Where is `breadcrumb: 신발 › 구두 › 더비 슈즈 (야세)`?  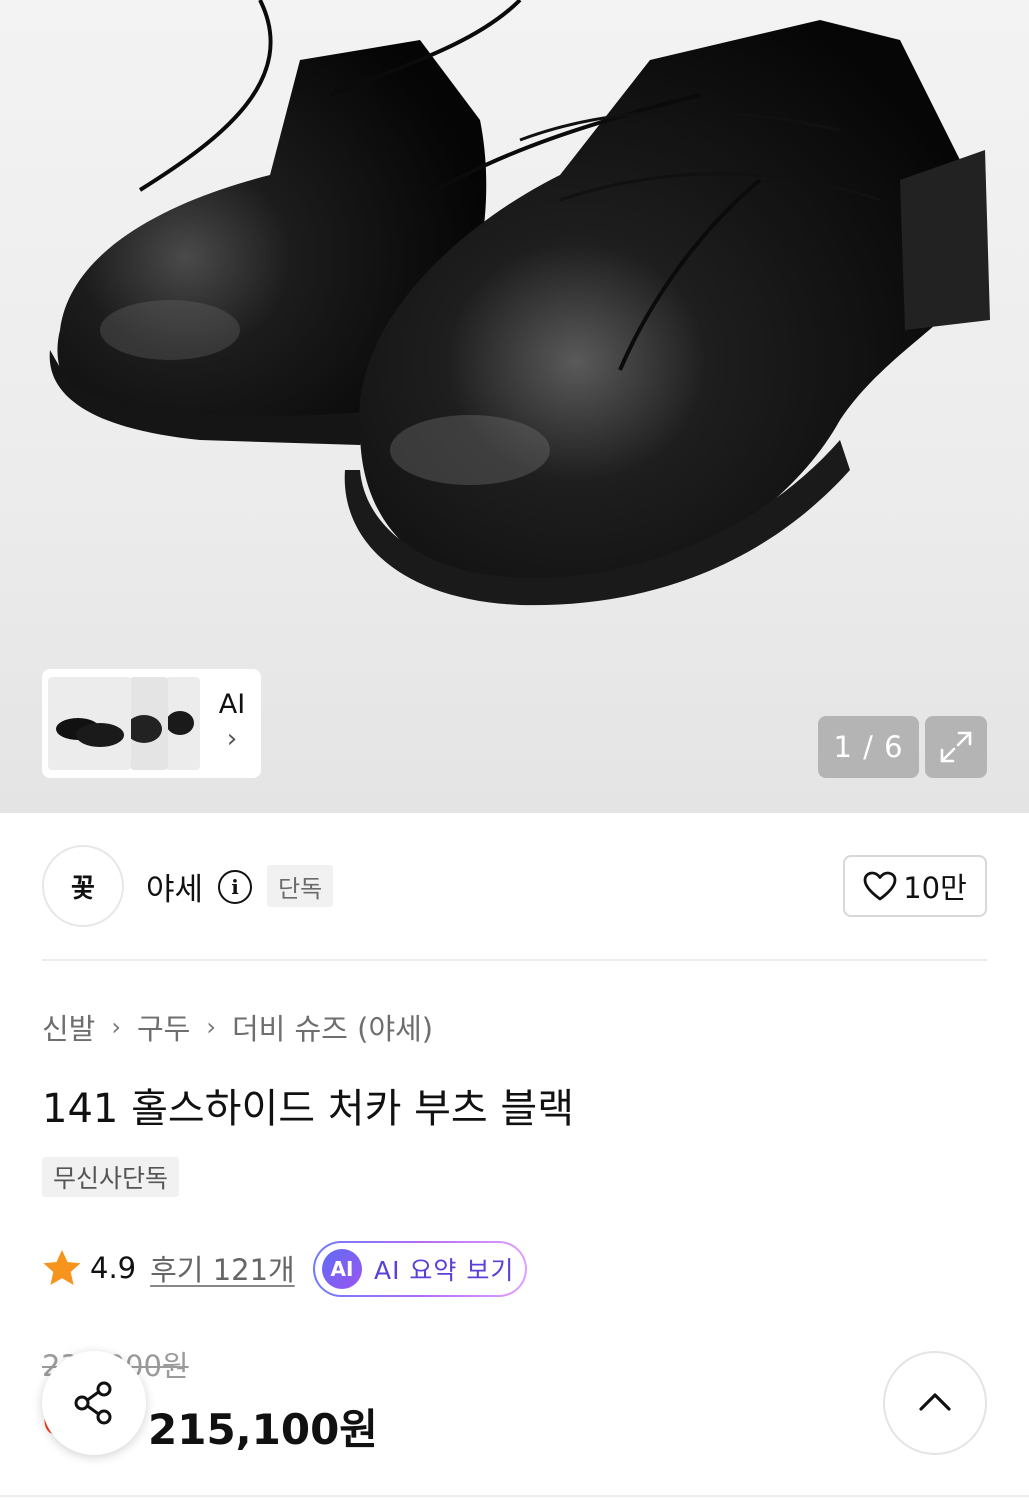
breadcrumb: 신발 › 구두 › 더비 슈즈 (야세) is located at coordinates (237, 1027).